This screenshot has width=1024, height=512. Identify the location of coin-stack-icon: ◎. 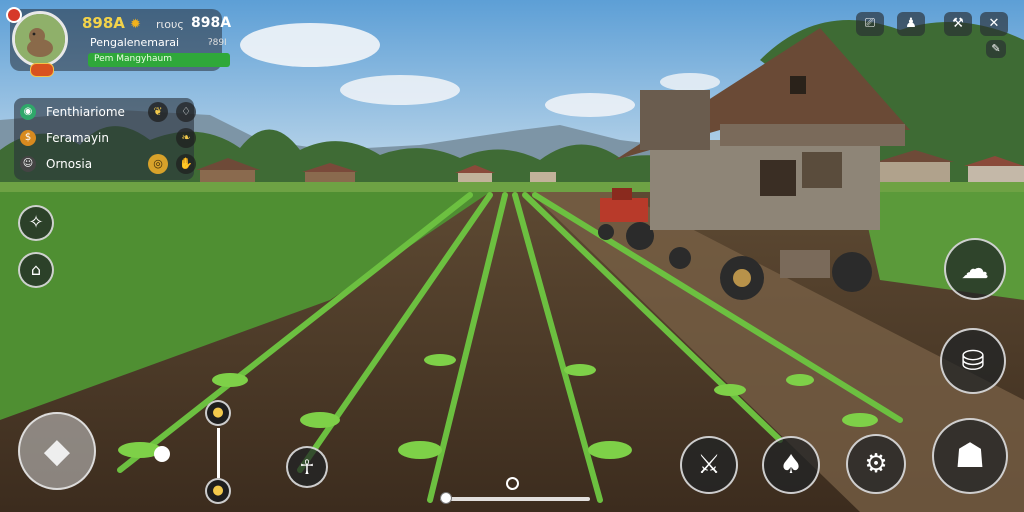
(158, 164).